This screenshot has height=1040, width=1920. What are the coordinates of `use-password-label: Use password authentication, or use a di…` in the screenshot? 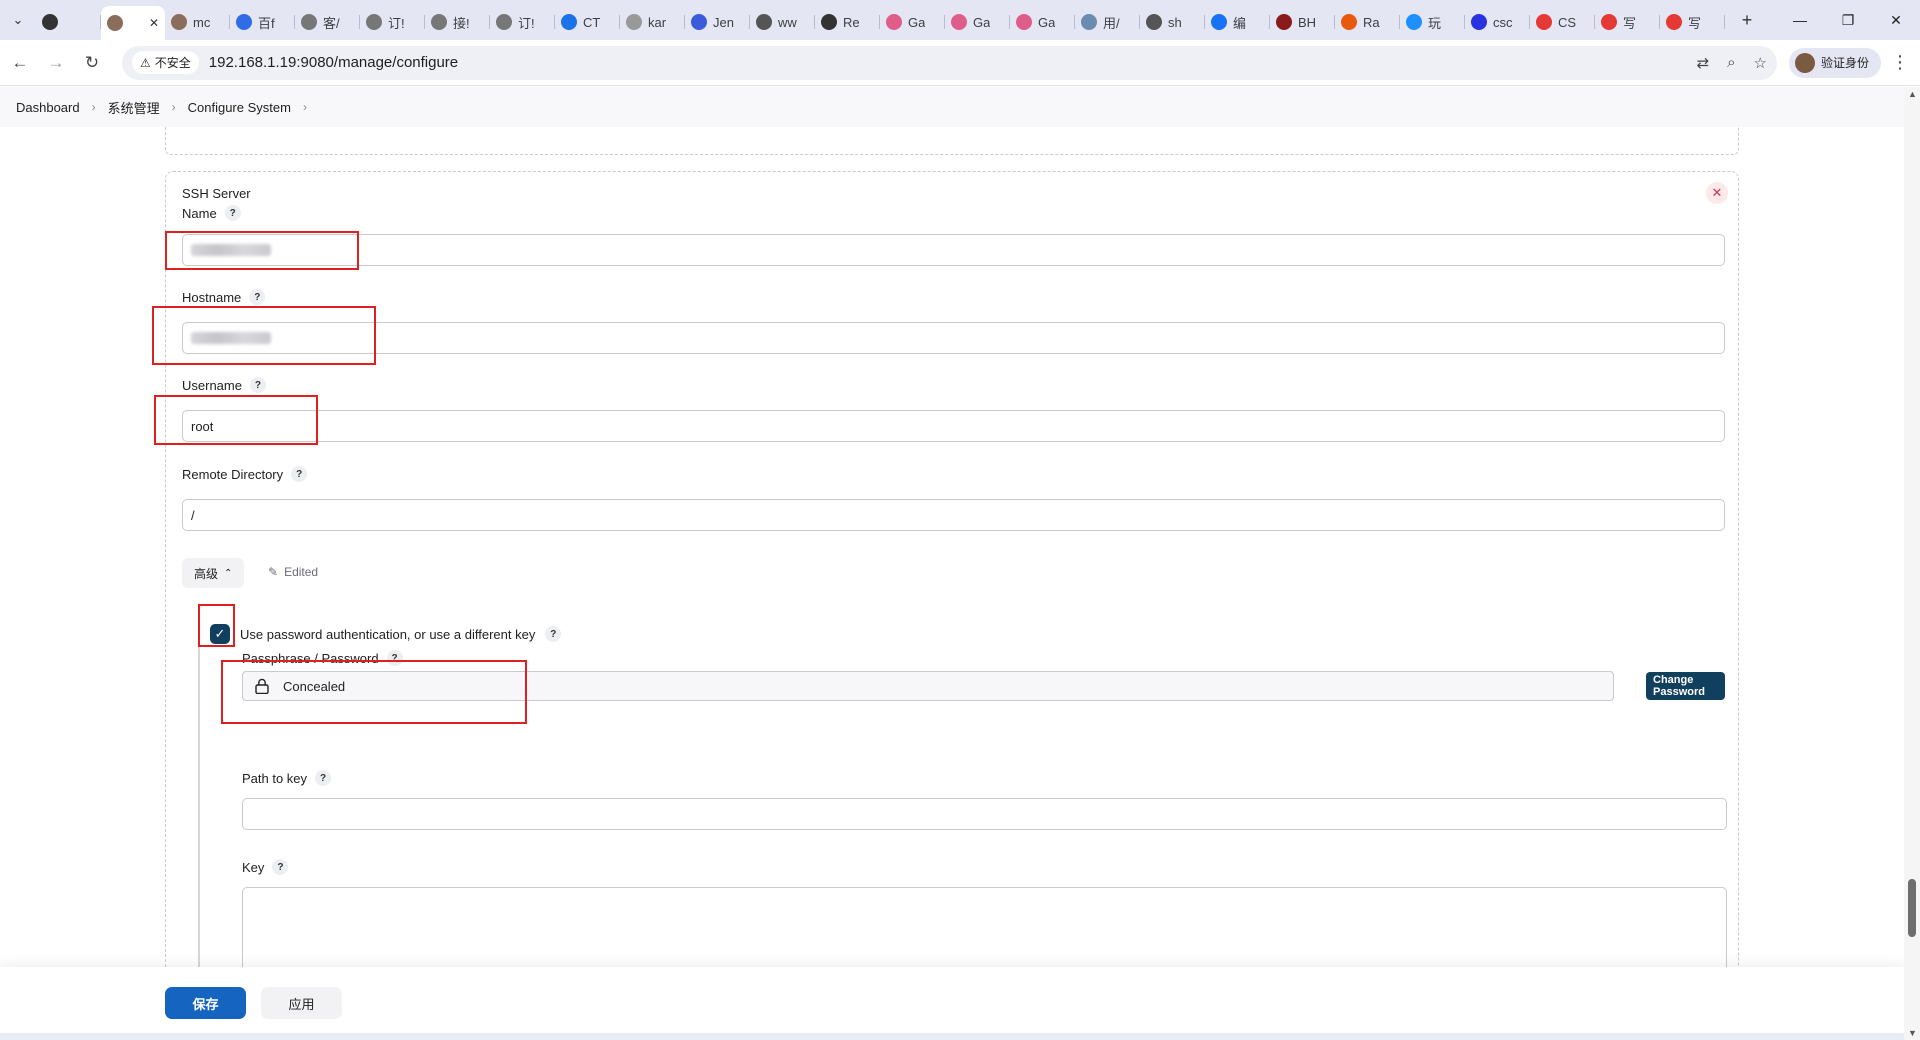 It's located at (387, 634).